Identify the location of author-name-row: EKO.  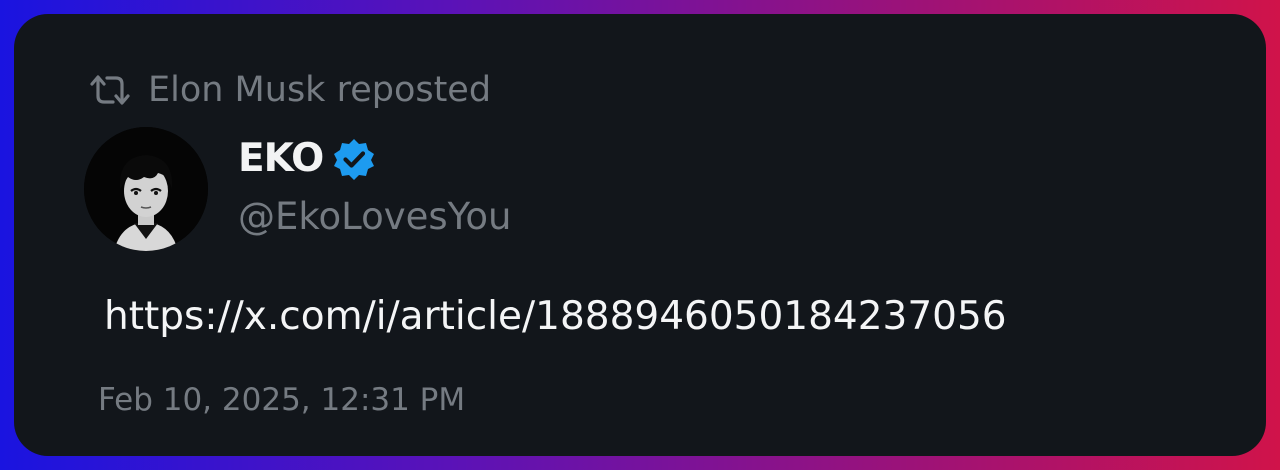
(307, 159).